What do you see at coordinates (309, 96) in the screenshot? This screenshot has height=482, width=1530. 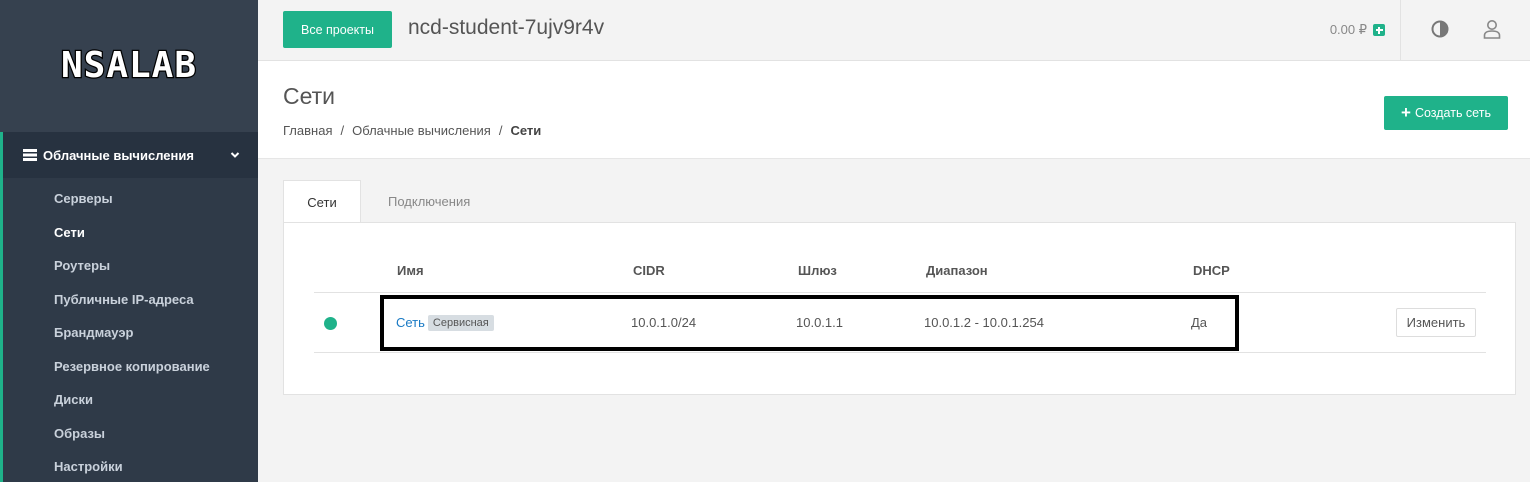 I see `page-title: Сети` at bounding box center [309, 96].